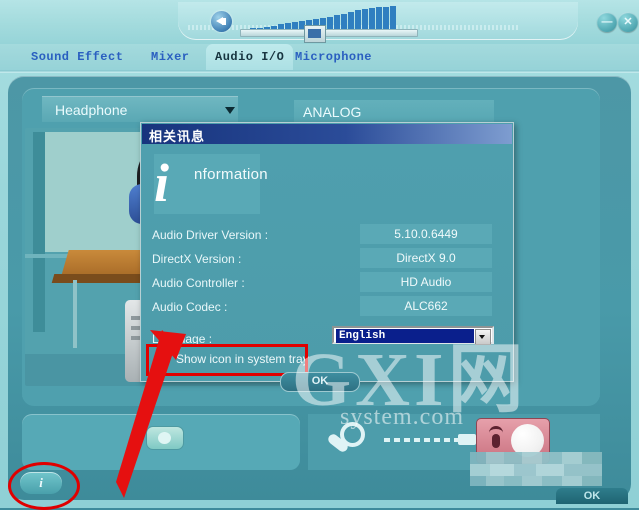 This screenshot has height=510, width=639. I want to click on speaker-icon, so click(221, 21).